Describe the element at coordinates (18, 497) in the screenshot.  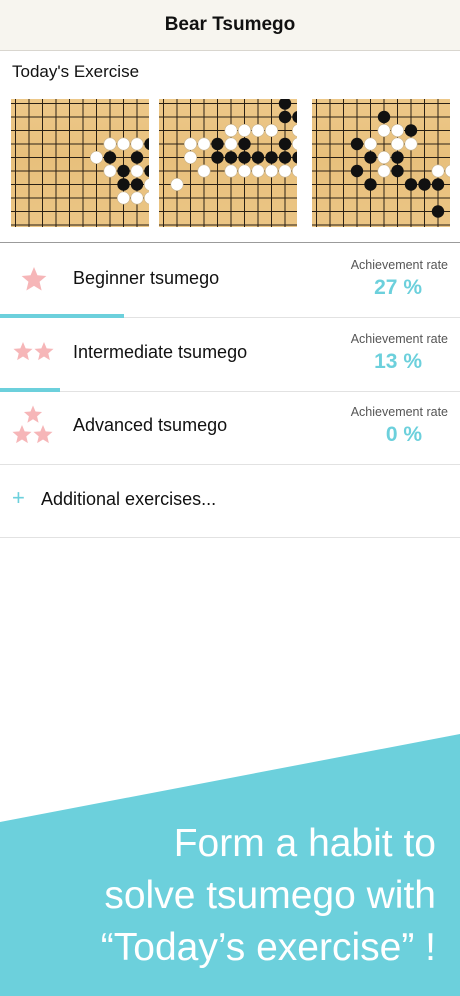
I see `plus-icon: +` at that location.